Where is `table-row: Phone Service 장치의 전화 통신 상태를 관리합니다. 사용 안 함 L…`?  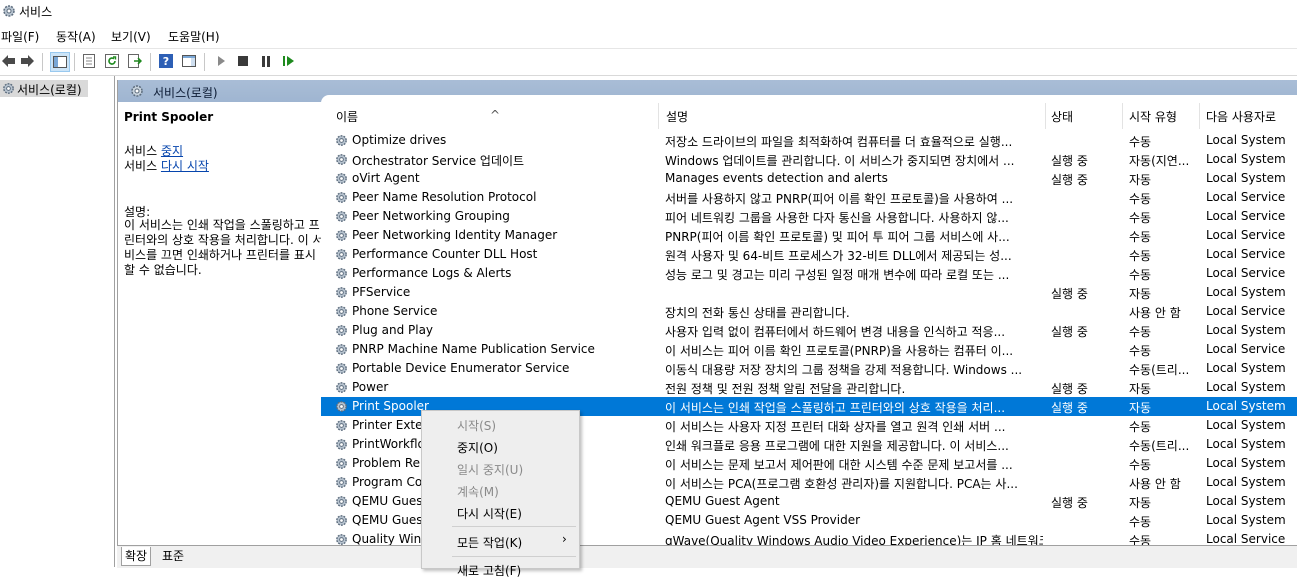
table-row: Phone Service 장치의 전화 통신 상태를 관리합니다. 사용 안 함 L… is located at coordinates (809, 311).